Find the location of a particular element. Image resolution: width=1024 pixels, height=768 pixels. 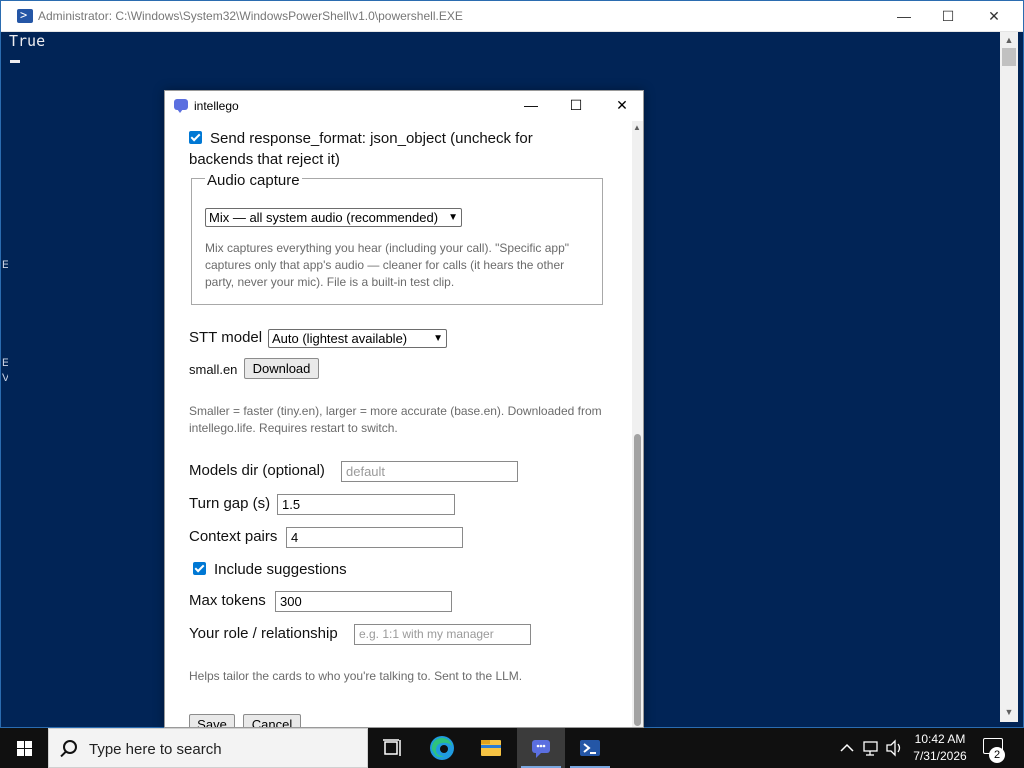

role-label: Your role / relationship is located at coordinates (263, 633).